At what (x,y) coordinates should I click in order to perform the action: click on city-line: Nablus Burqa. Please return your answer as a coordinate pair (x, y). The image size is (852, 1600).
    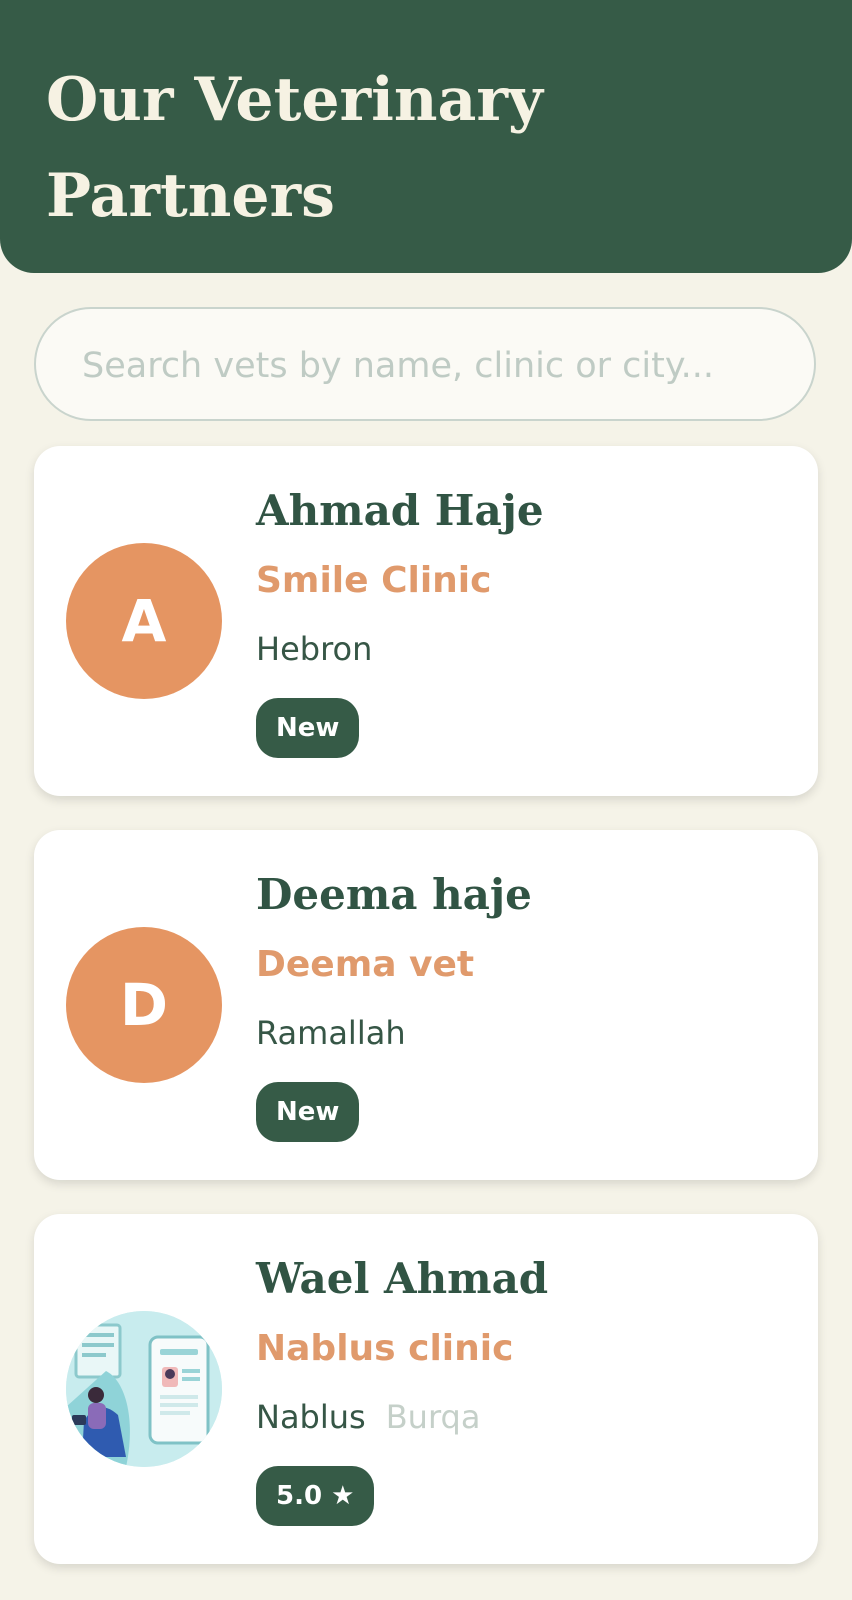
    Looking at the image, I should click on (368, 1417).